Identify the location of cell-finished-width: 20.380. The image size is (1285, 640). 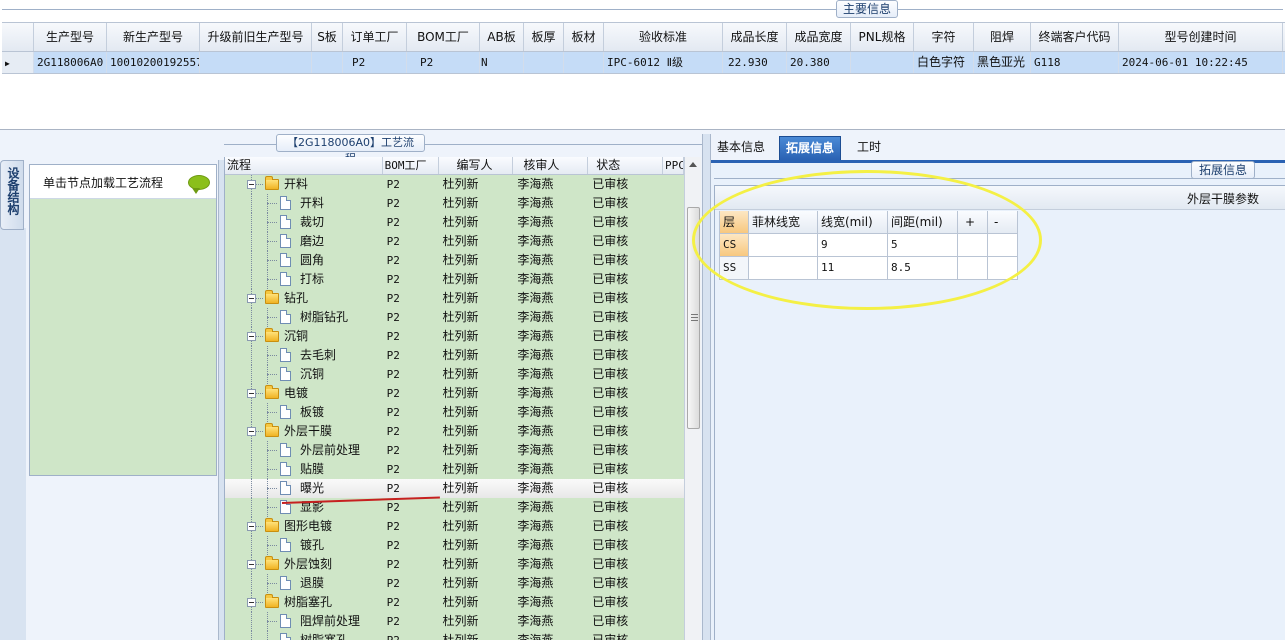
(819, 62).